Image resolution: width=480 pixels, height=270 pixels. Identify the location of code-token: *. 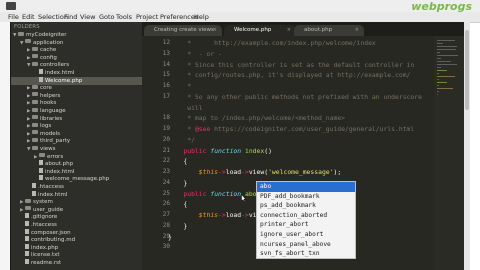
(181, 129).